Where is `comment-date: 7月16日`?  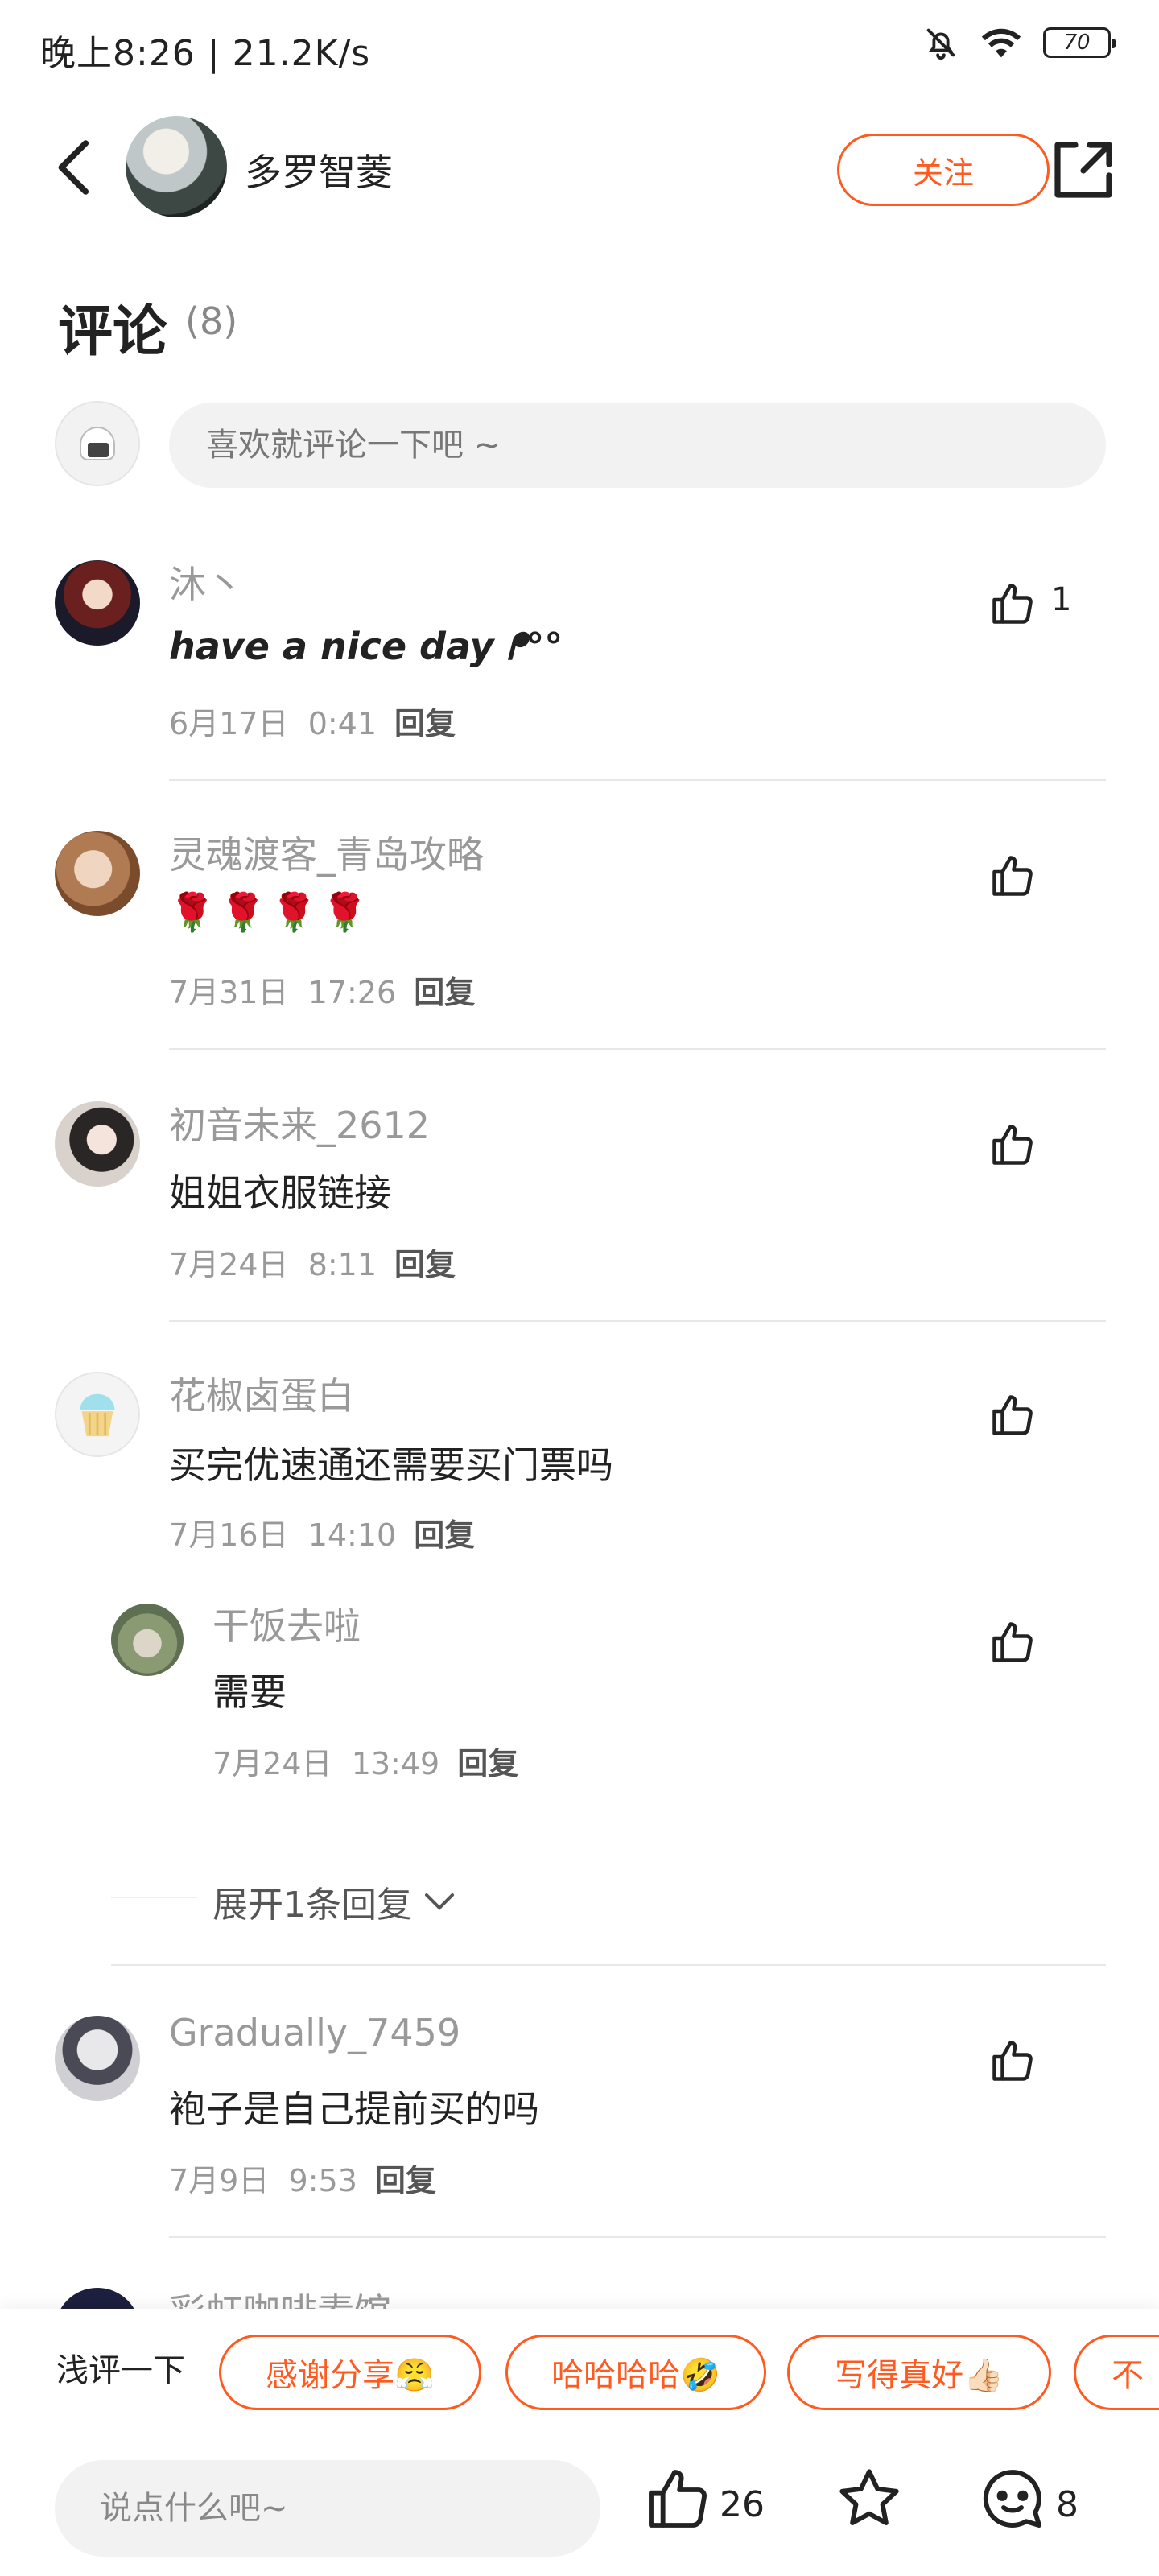
comment-date: 7月16日 is located at coordinates (229, 1535).